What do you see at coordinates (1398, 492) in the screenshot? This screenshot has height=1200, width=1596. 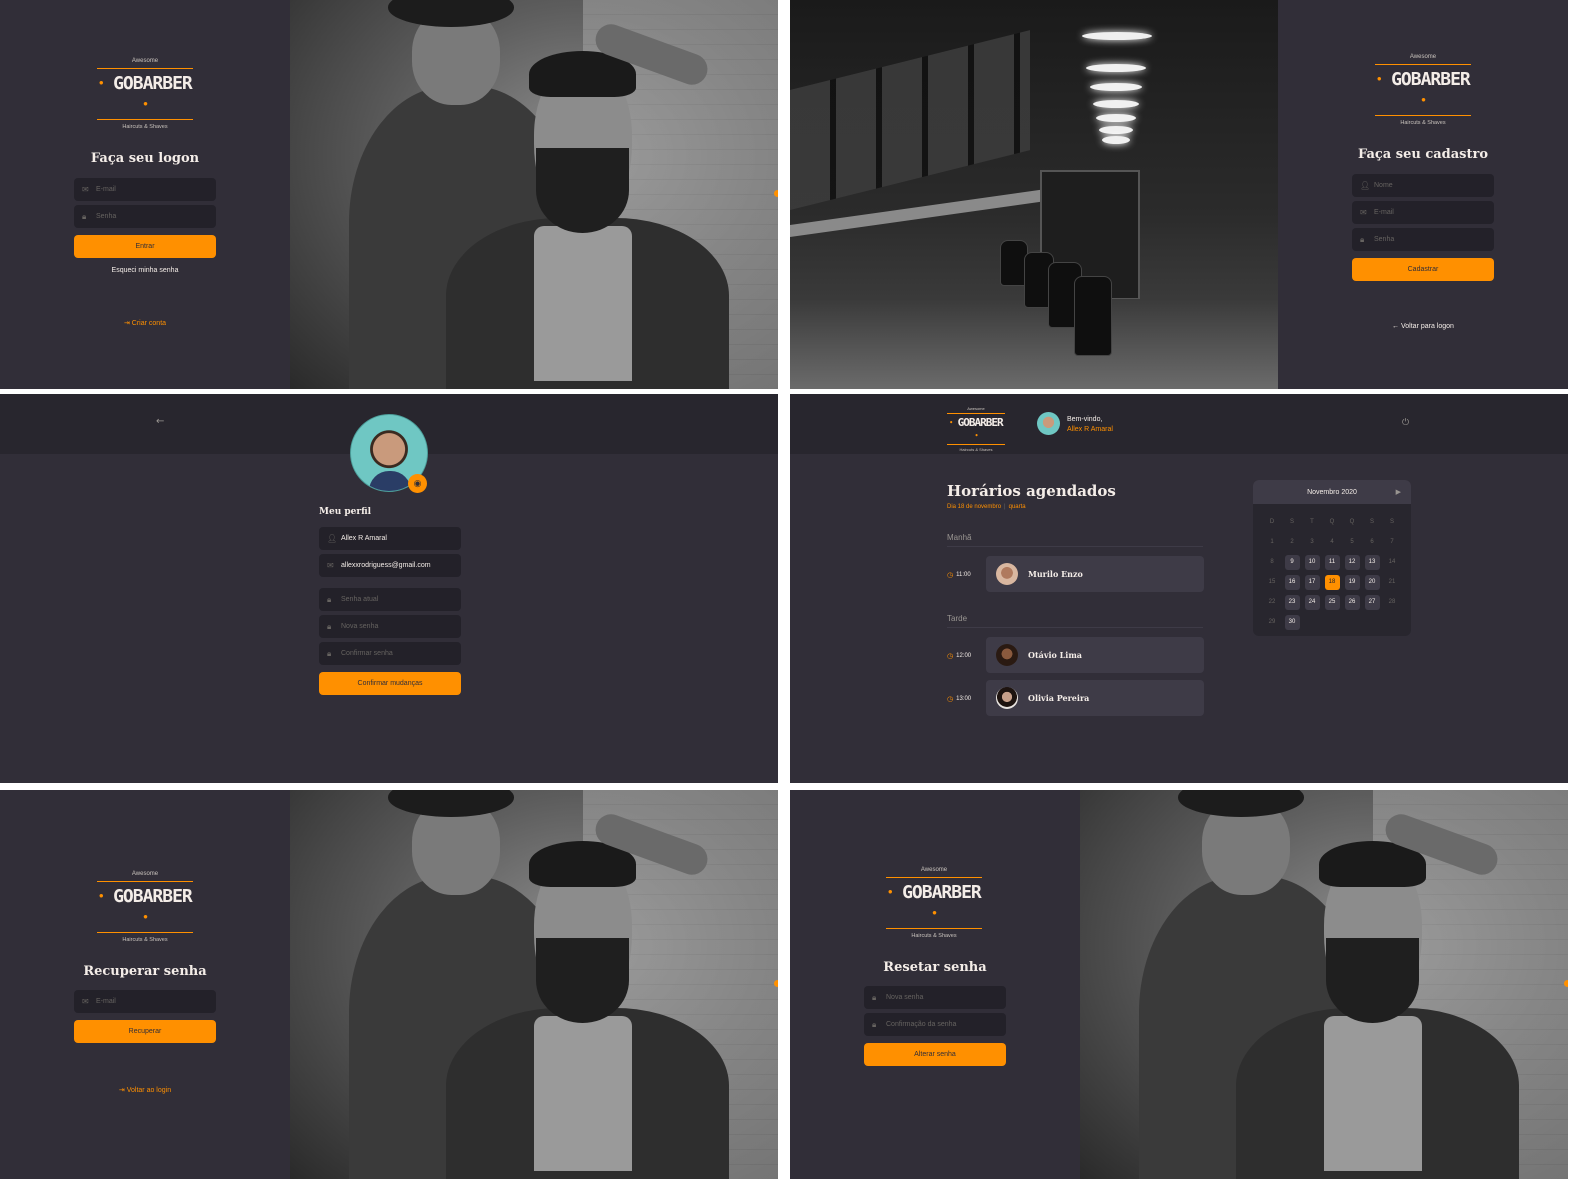 I see `chevron-right-icon: ▶` at bounding box center [1398, 492].